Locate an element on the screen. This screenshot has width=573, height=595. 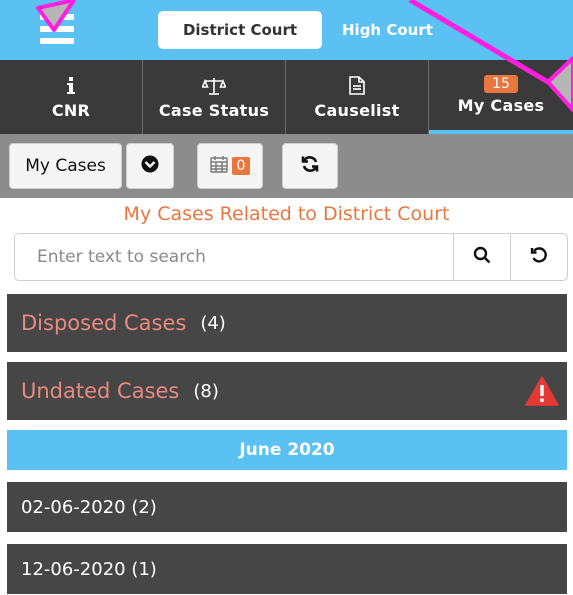
search-icon is located at coordinates (482, 257).